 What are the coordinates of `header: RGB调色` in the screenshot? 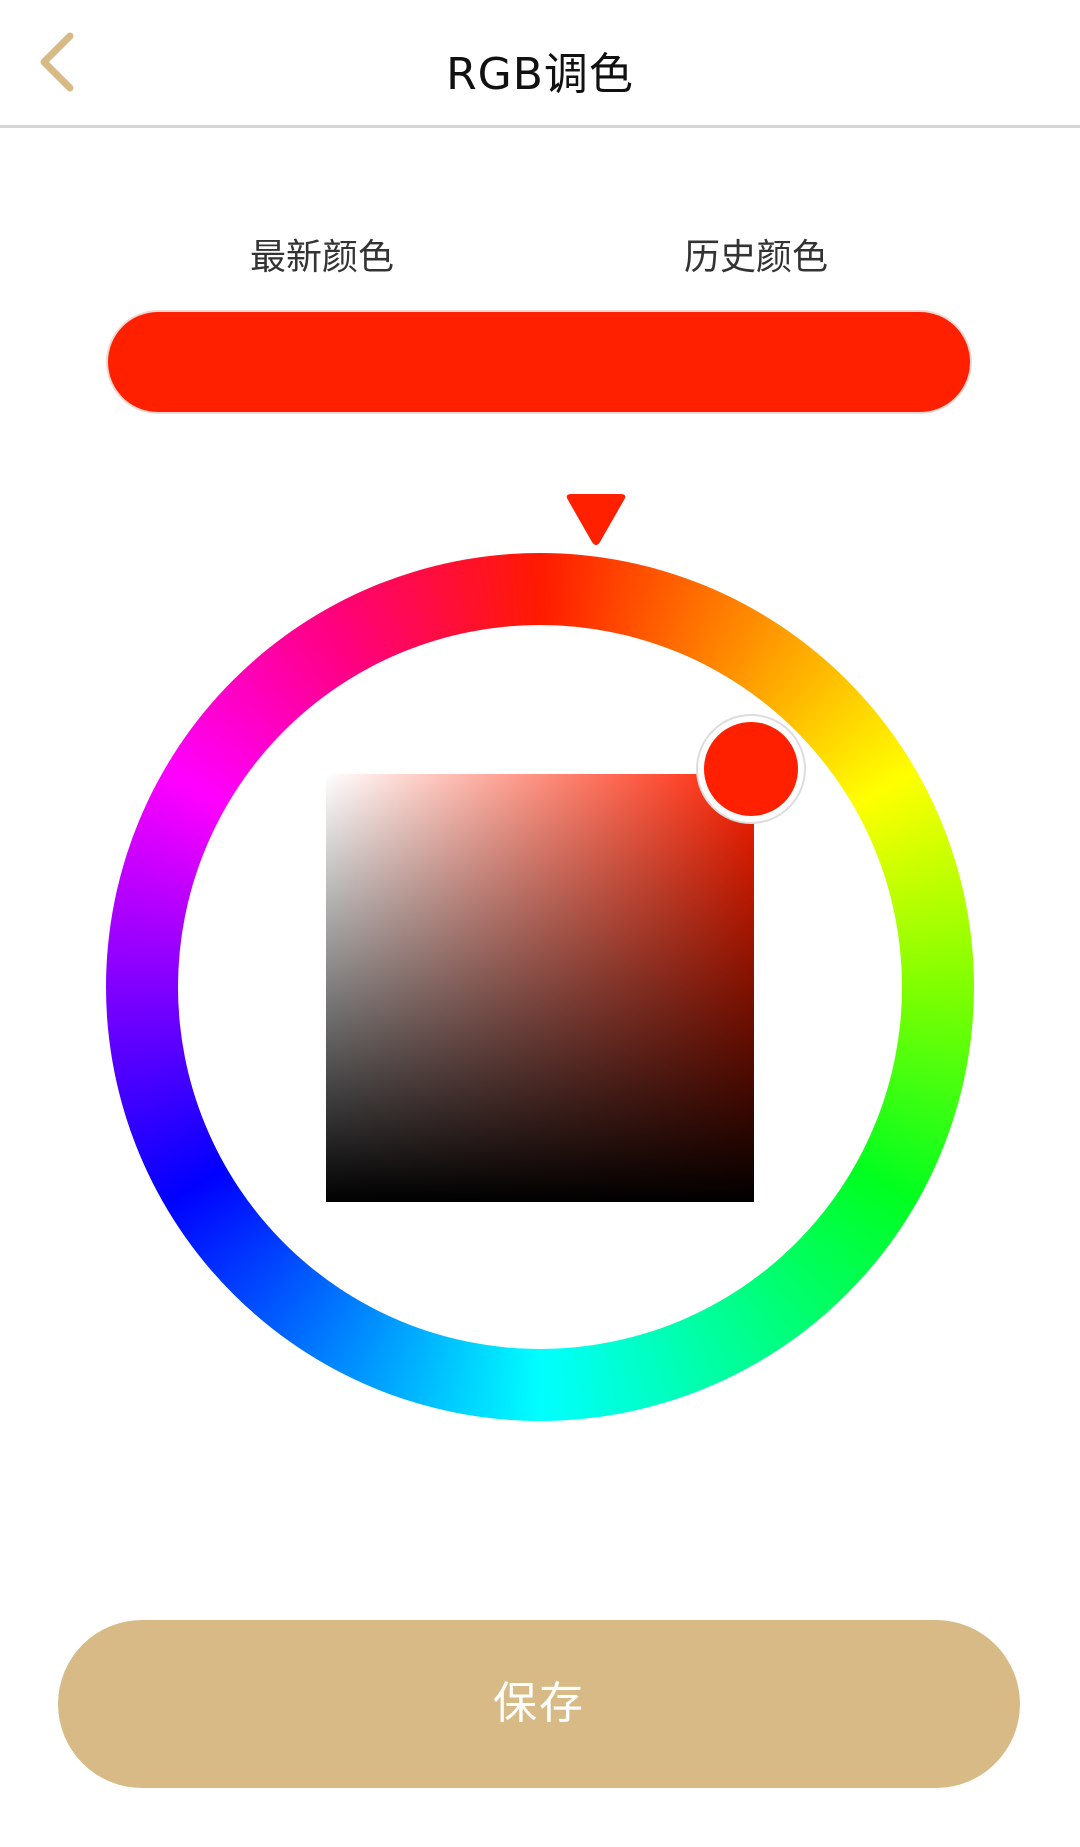 It's located at (540, 64).